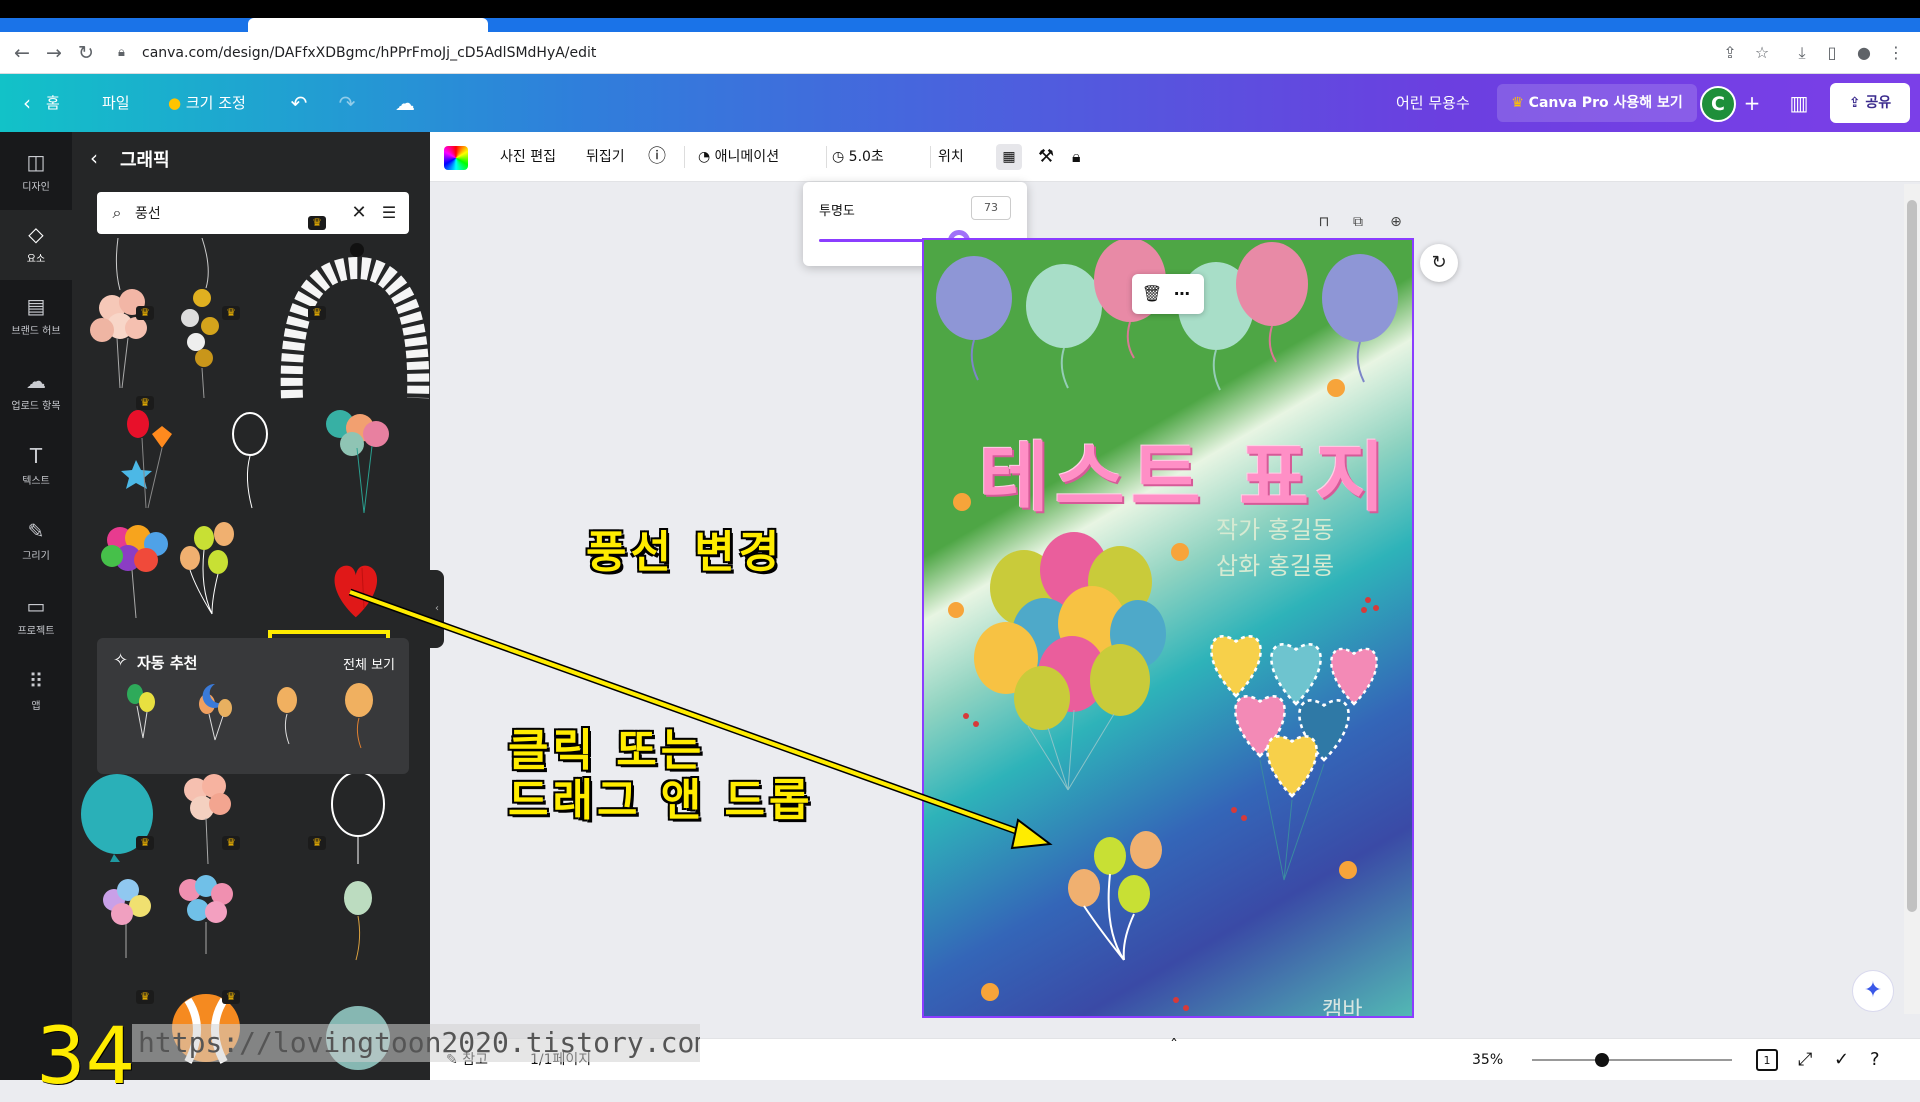  Describe the element at coordinates (207, 568) in the screenshot. I see `graphic-selected-yellow-balloons` at that location.